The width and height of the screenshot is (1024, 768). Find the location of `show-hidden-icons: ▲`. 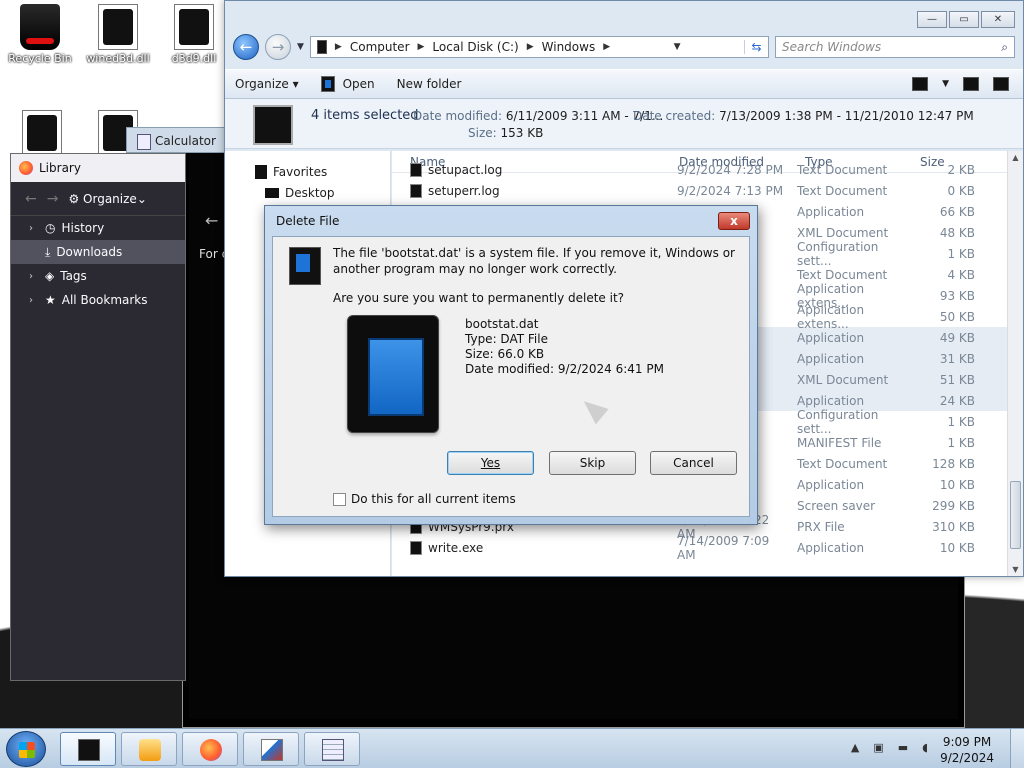

show-hidden-icons: ▲ is located at coordinates (855, 747).